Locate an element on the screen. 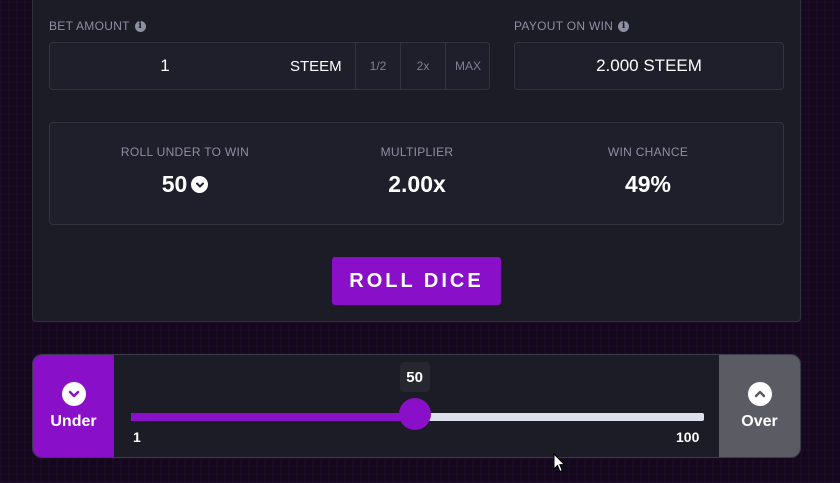 The image size is (840, 483). multiplier-stat: MULTIPLIER 2.00x is located at coordinates (417, 160).